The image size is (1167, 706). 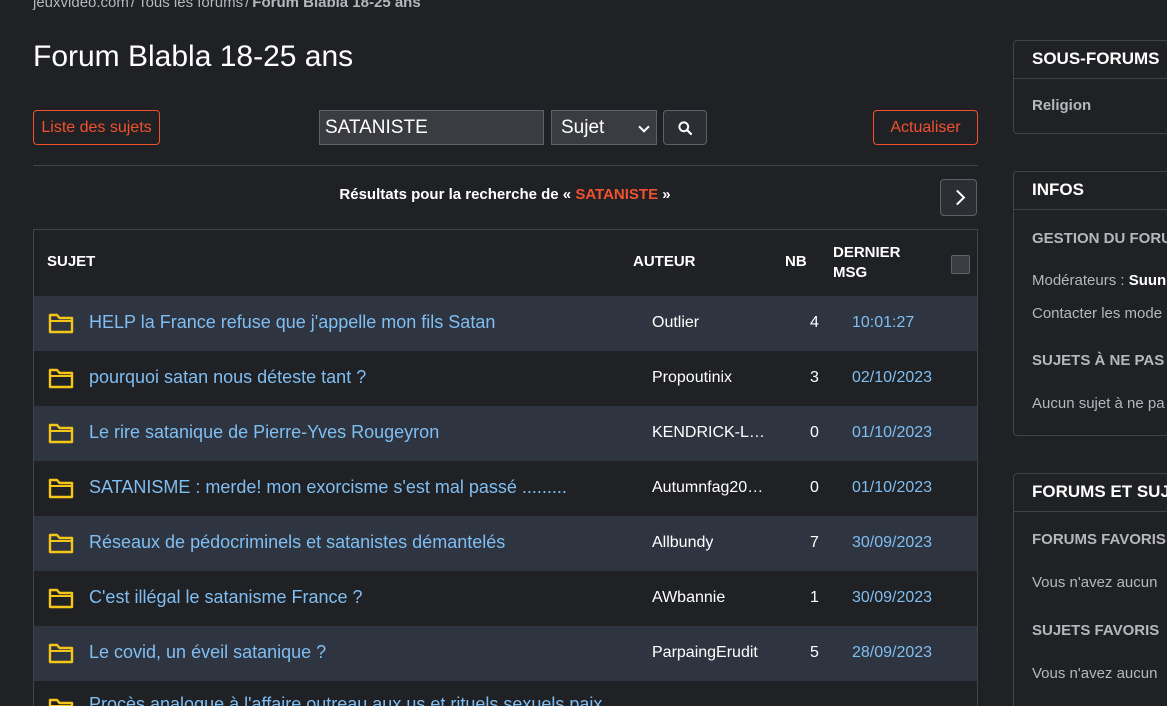 I want to click on column-header-author: AUTEUR, so click(x=664, y=261).